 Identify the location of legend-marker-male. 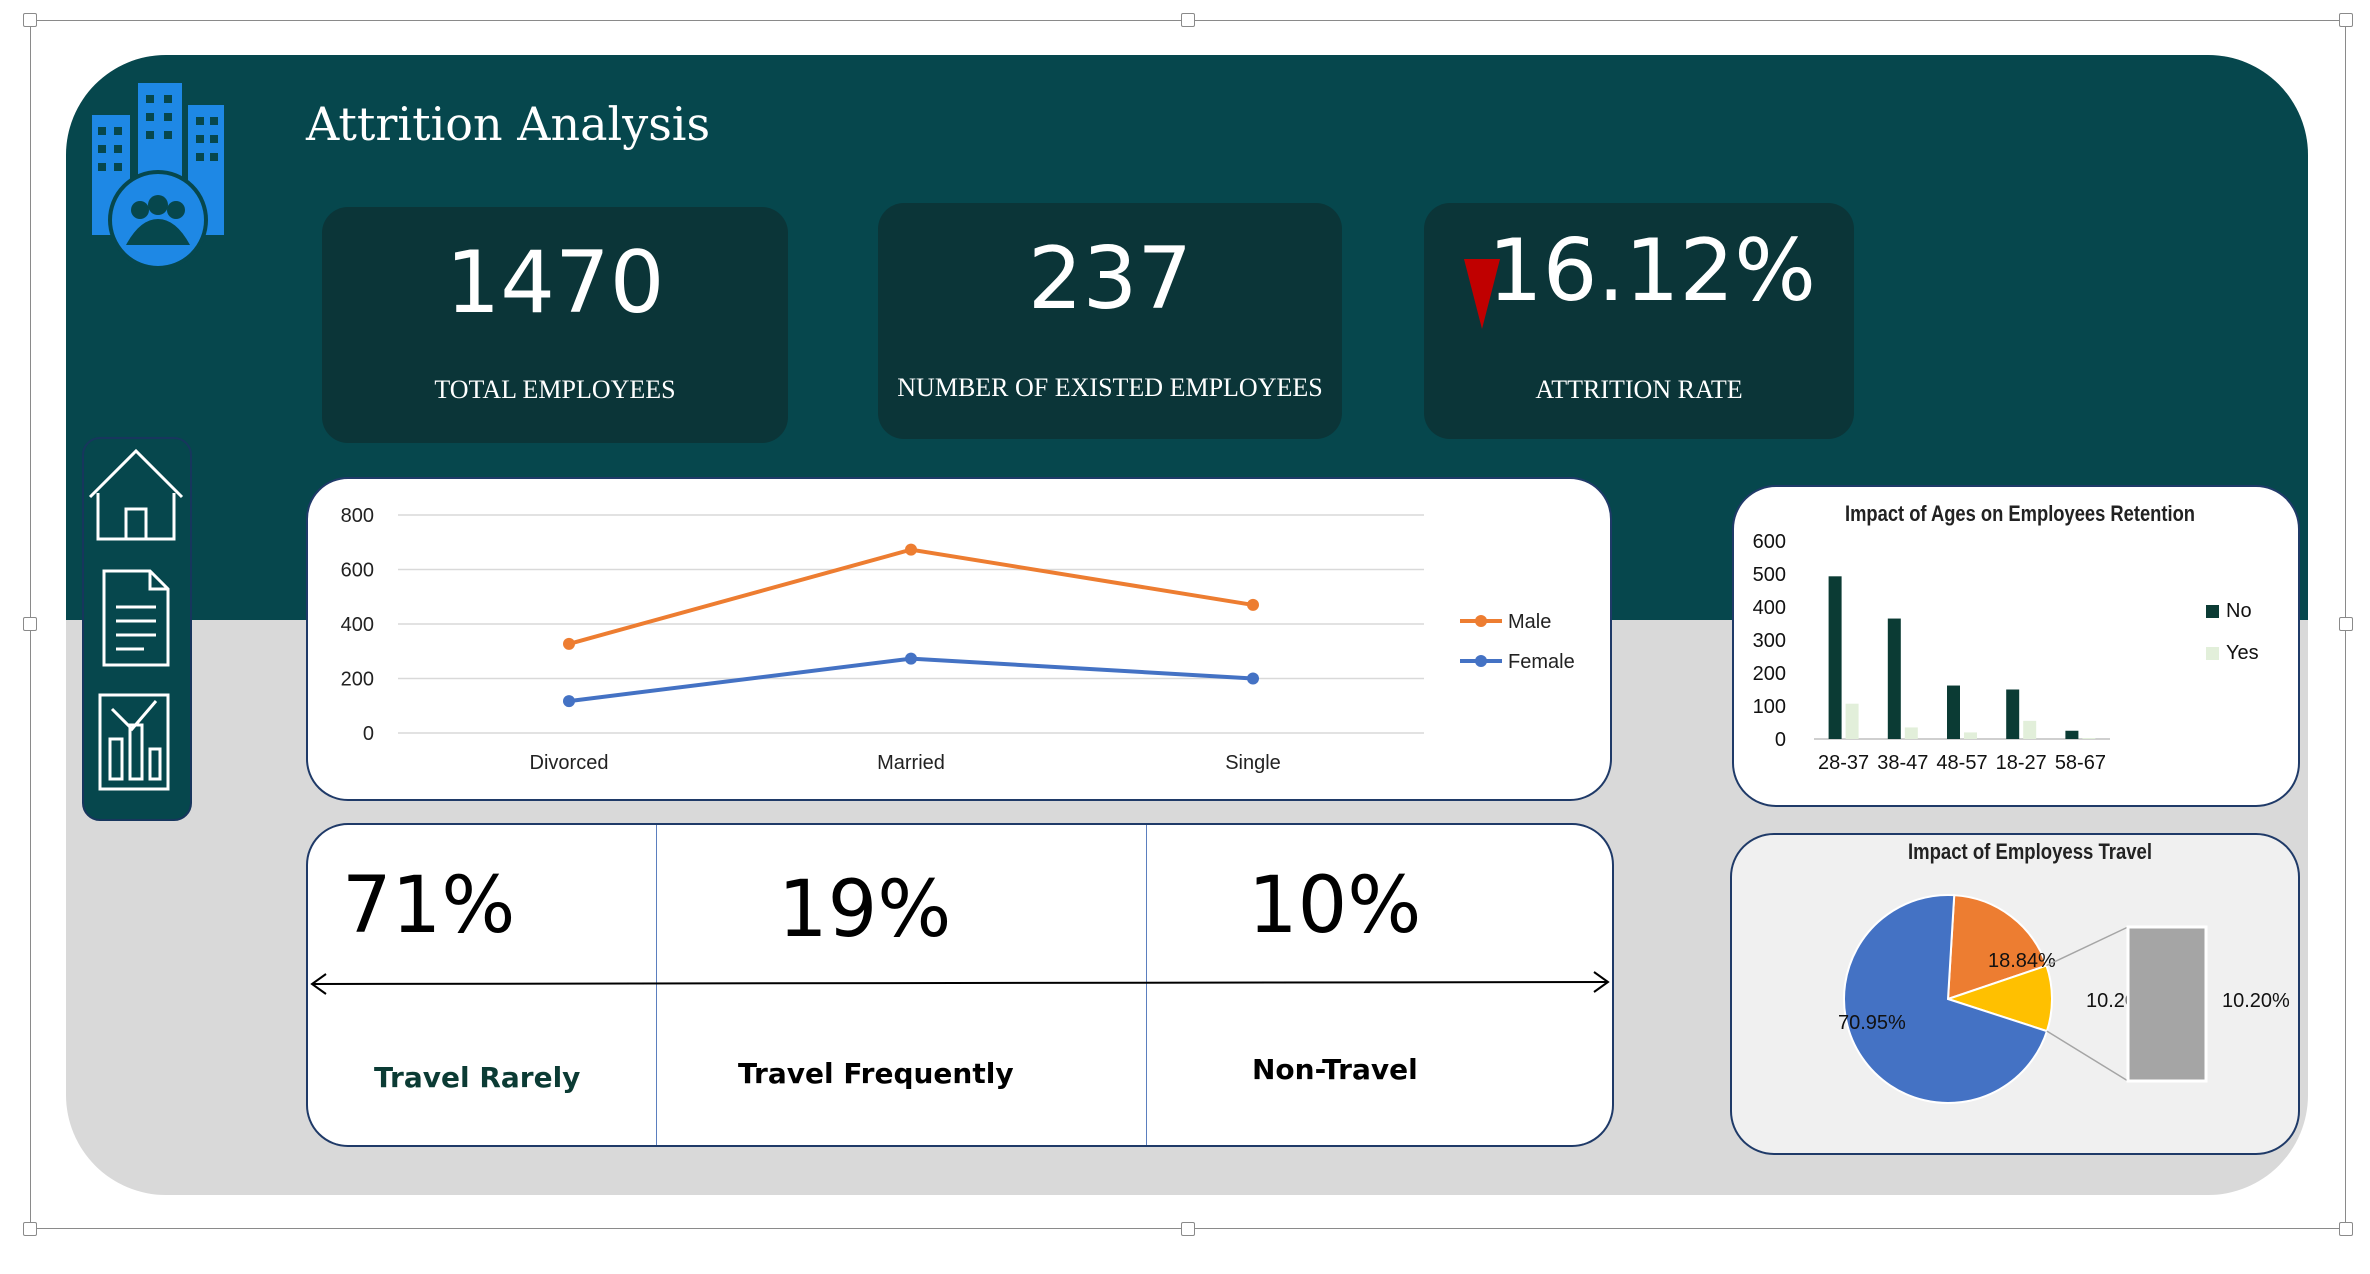
(1481, 621).